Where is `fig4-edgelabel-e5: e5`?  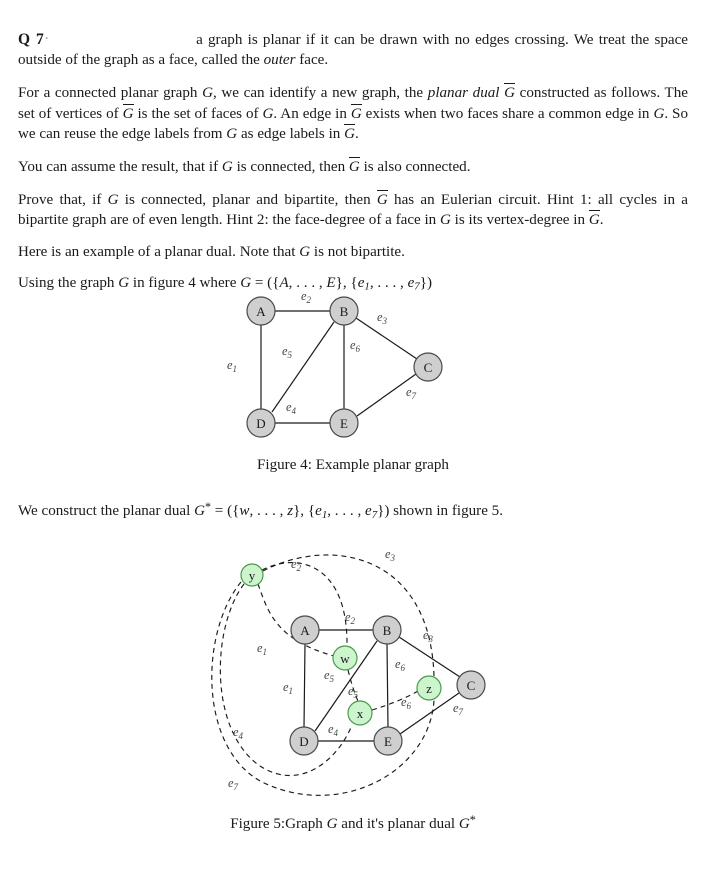
fig4-edgelabel-e5: e5 is located at coordinates (287, 352).